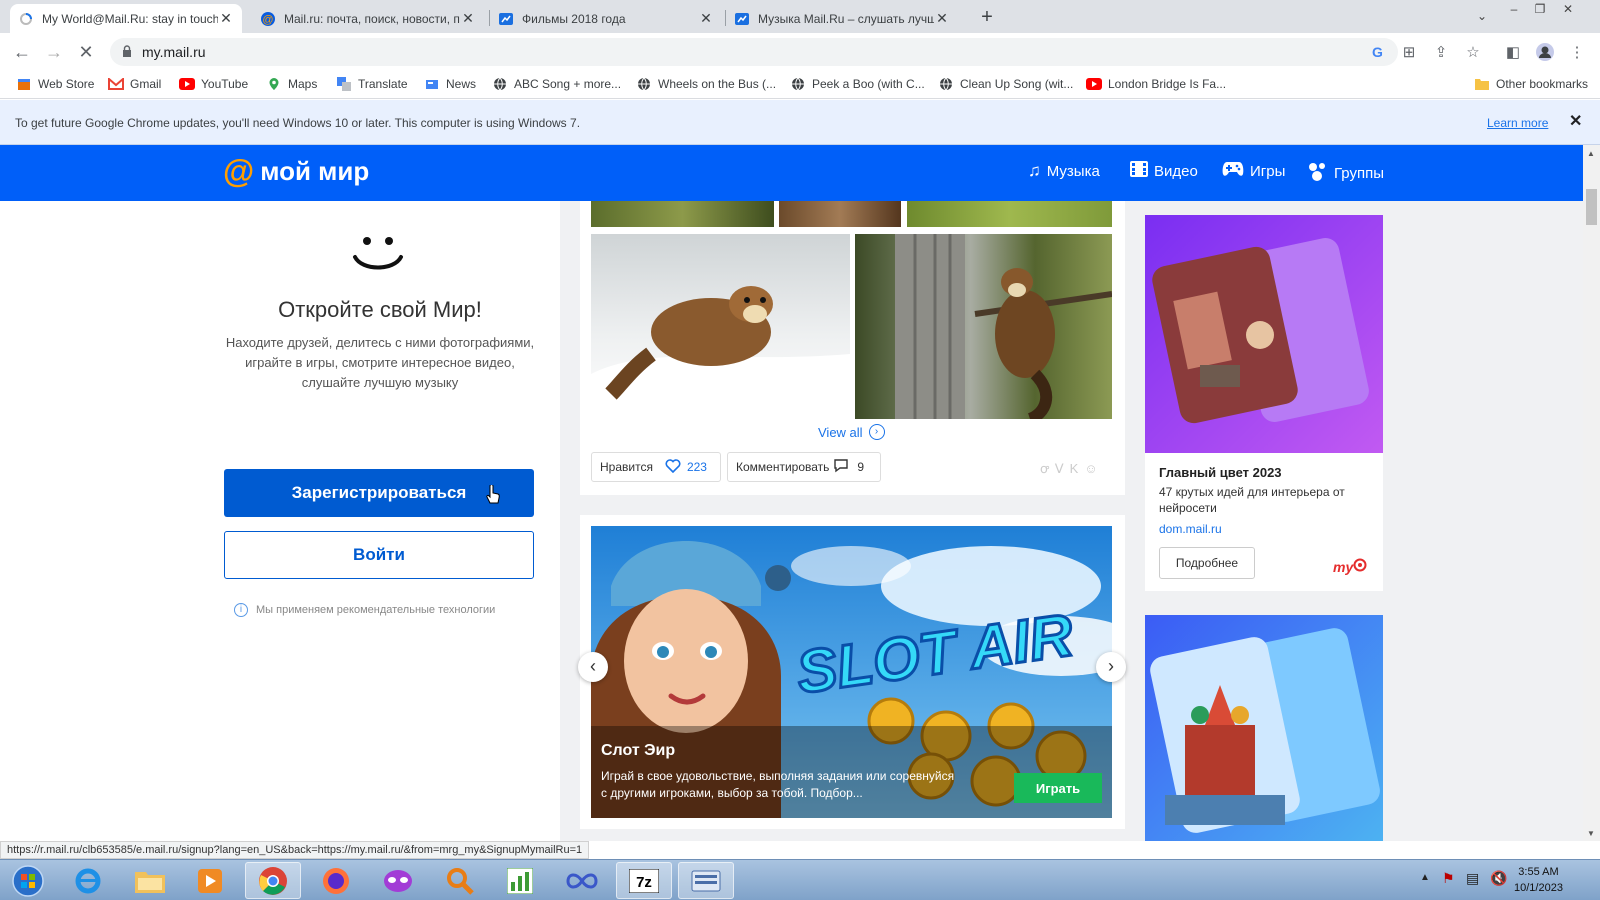  I want to click on svg-text: G, so click(1377, 52).